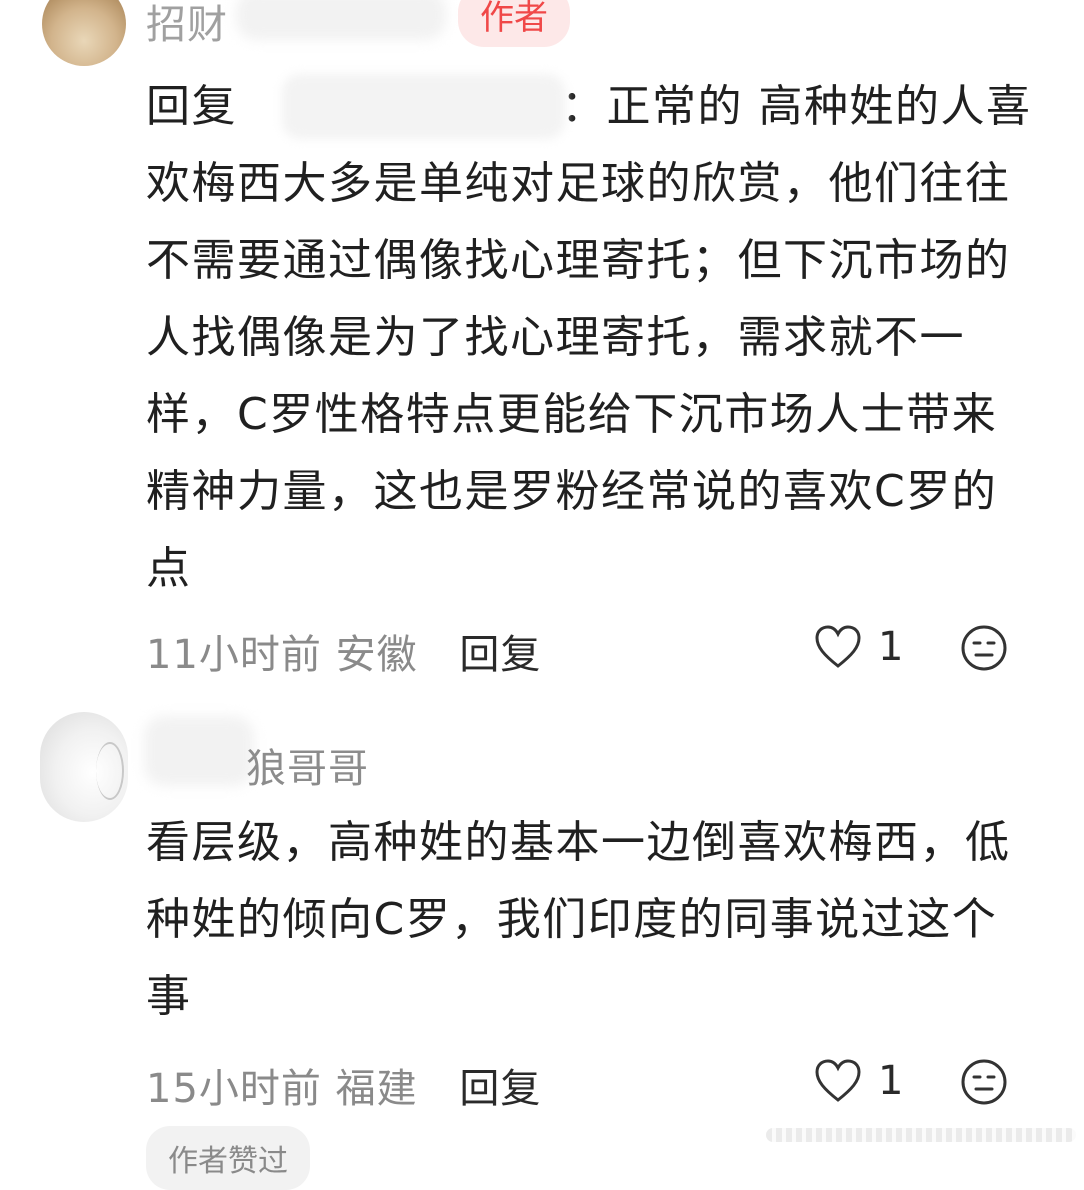  I want to click on timestamp: 15小时前, so click(234, 1089).